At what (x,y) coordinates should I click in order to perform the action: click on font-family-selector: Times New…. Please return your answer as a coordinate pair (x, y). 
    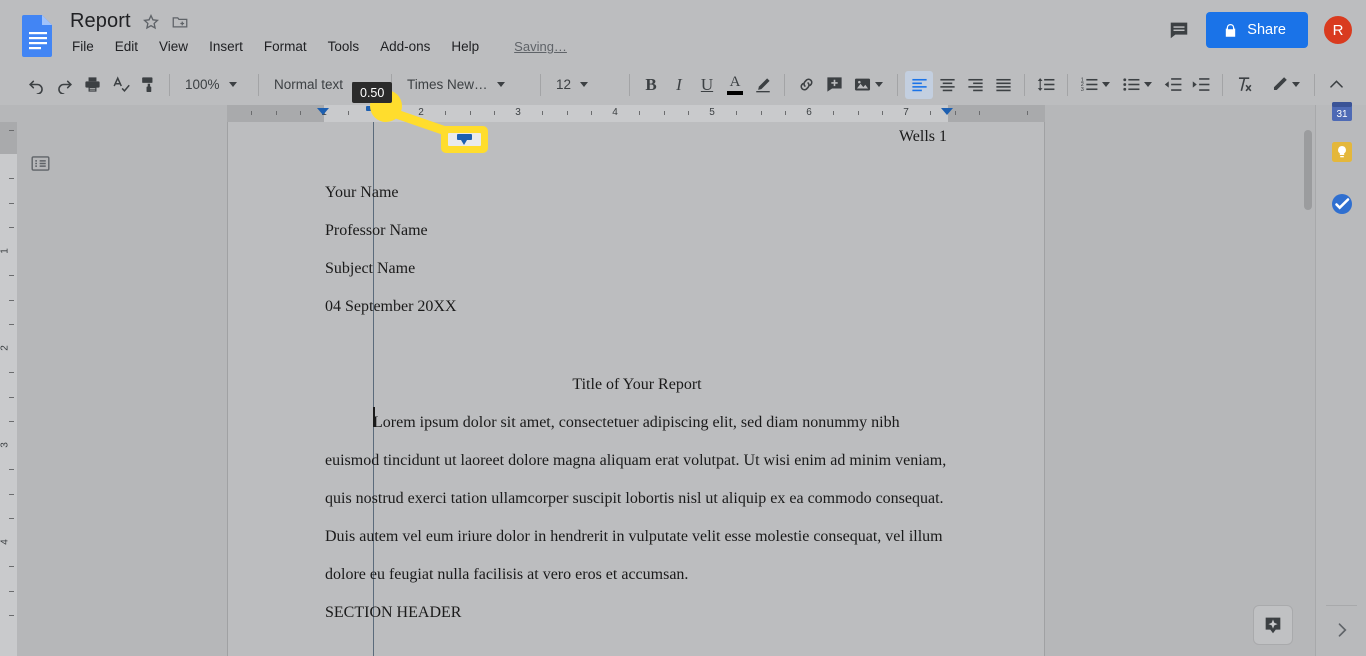
    Looking at the image, I should click on (466, 85).